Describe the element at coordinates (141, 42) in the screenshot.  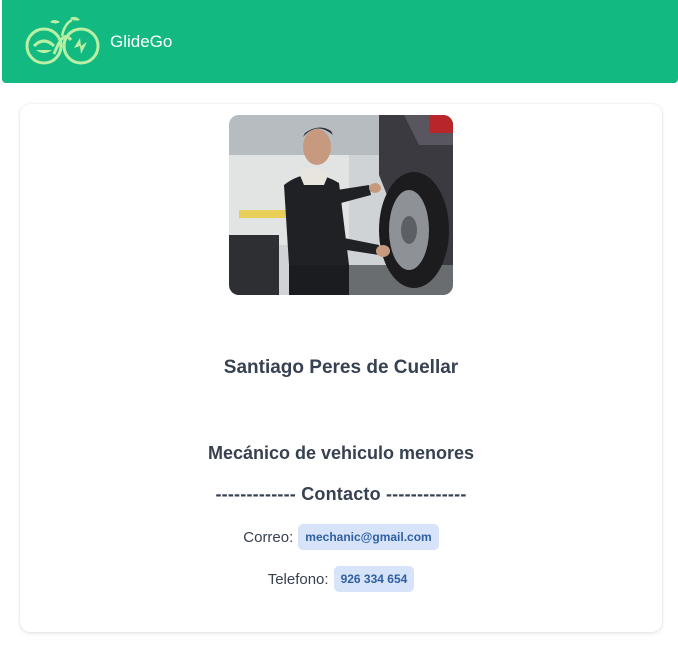
I see `brand-name: GlideGo` at that location.